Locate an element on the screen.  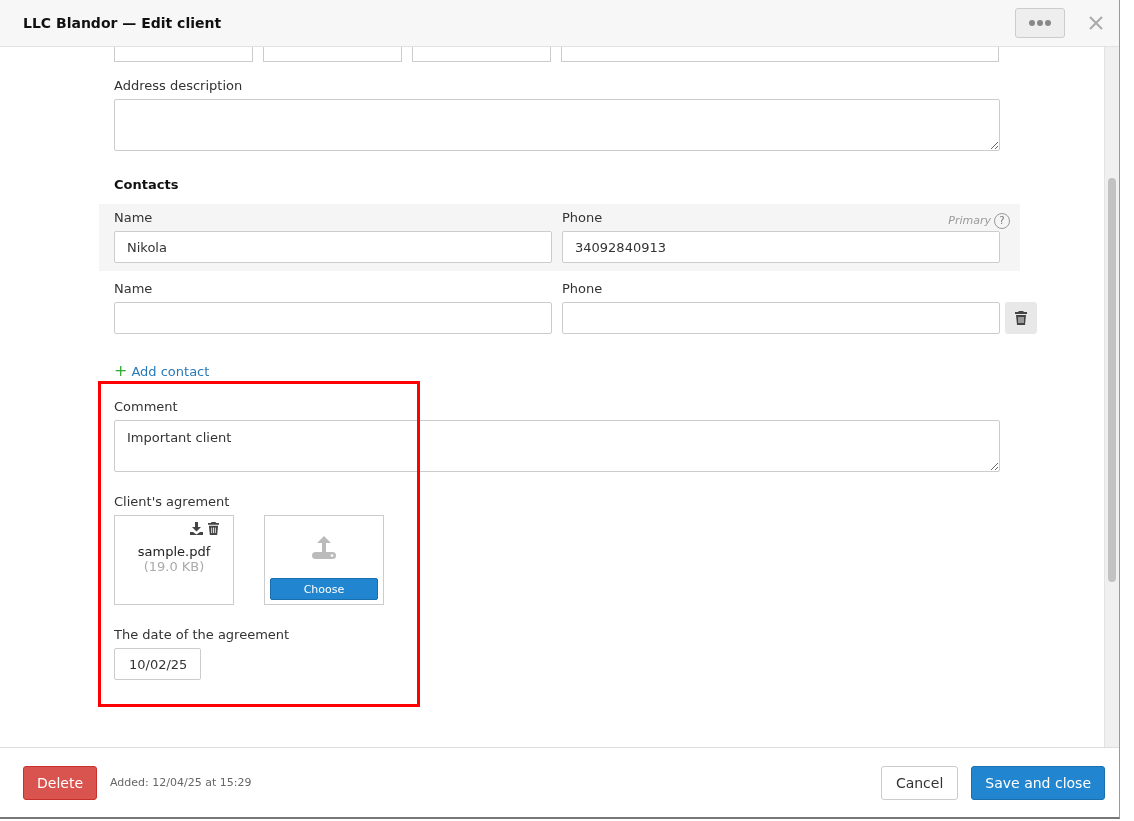
field-label: Address description is located at coordinates (179, 85).